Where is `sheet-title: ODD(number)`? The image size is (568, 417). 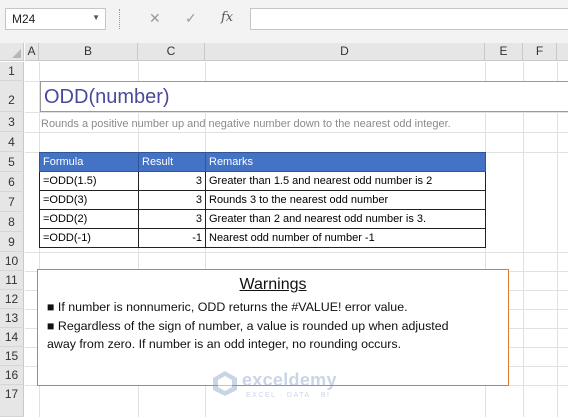
sheet-title: ODD(number) is located at coordinates (304, 96).